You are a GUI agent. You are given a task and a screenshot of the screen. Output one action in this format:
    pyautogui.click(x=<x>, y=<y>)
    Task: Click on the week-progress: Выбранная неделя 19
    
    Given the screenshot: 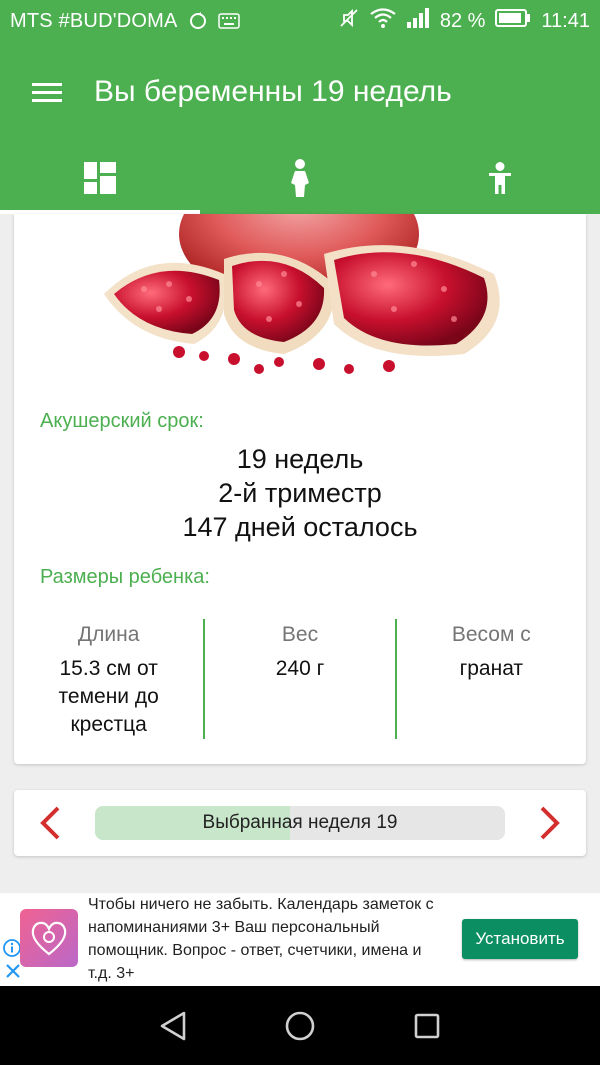 What is the action you would take?
    pyautogui.click(x=300, y=823)
    